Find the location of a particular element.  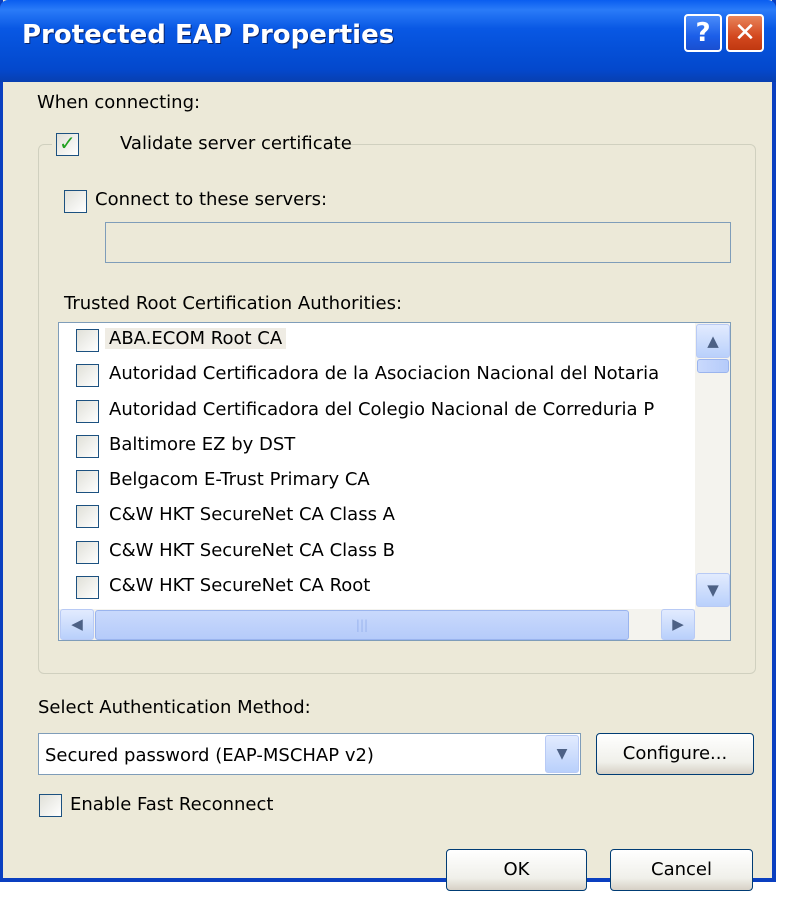

when-connecting-label: When connecting: is located at coordinates (119, 102).